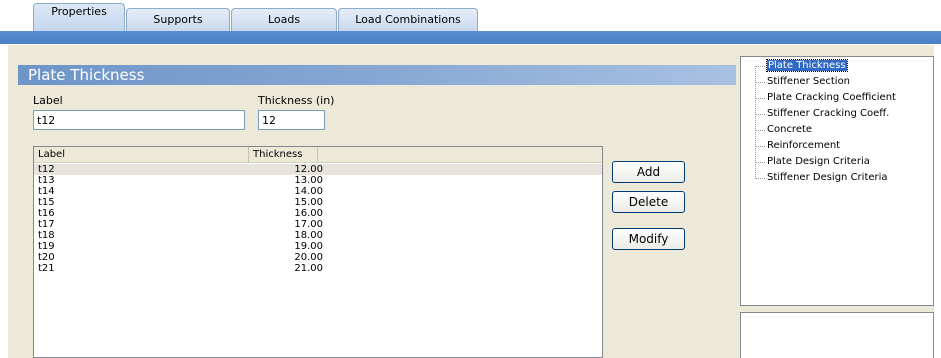 This screenshot has height=358, width=941. Describe the element at coordinates (46, 257) in the screenshot. I see `row-label: t20` at that location.